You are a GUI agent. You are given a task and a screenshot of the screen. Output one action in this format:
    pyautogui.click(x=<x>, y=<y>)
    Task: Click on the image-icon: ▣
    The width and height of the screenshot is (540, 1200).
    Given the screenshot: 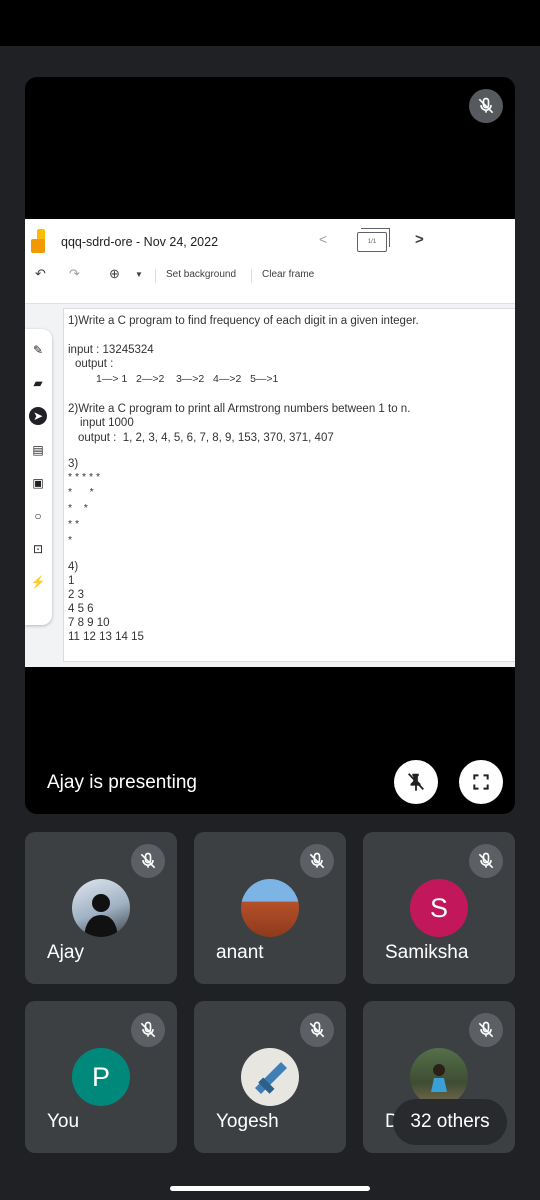 What is the action you would take?
    pyautogui.click(x=38, y=483)
    